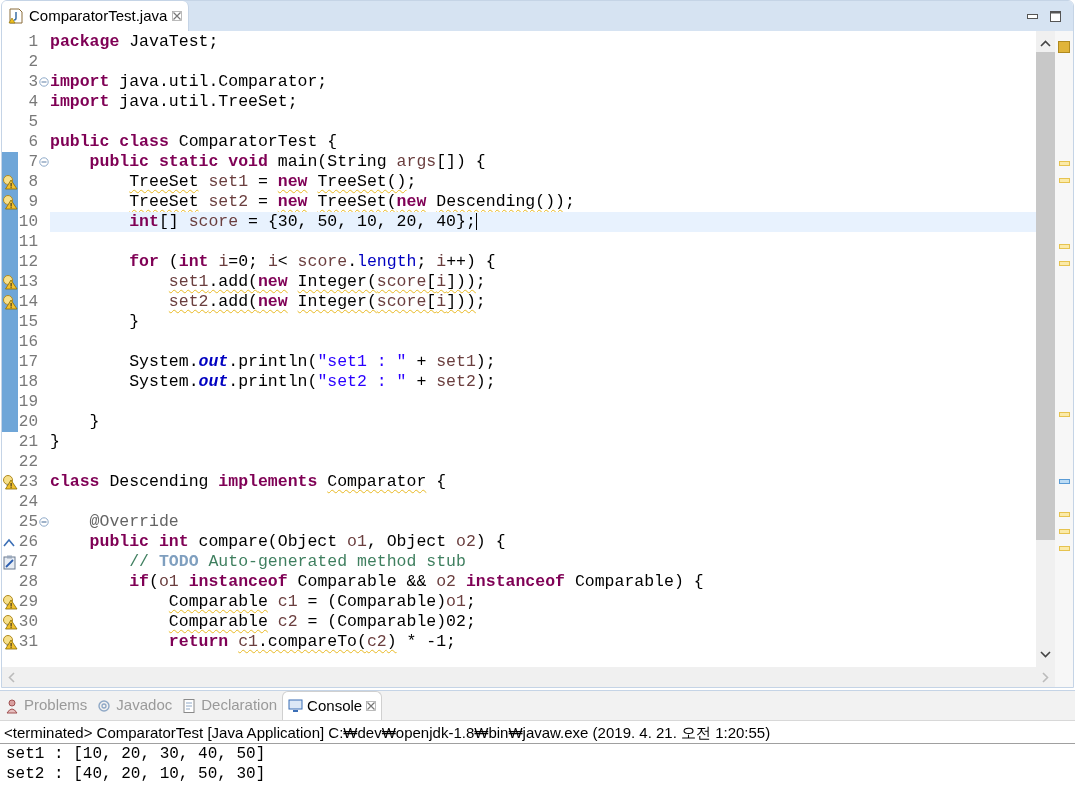 The width and height of the screenshot is (1075, 789). Describe the element at coordinates (32, 122) in the screenshot. I see `line-number: 5` at that location.